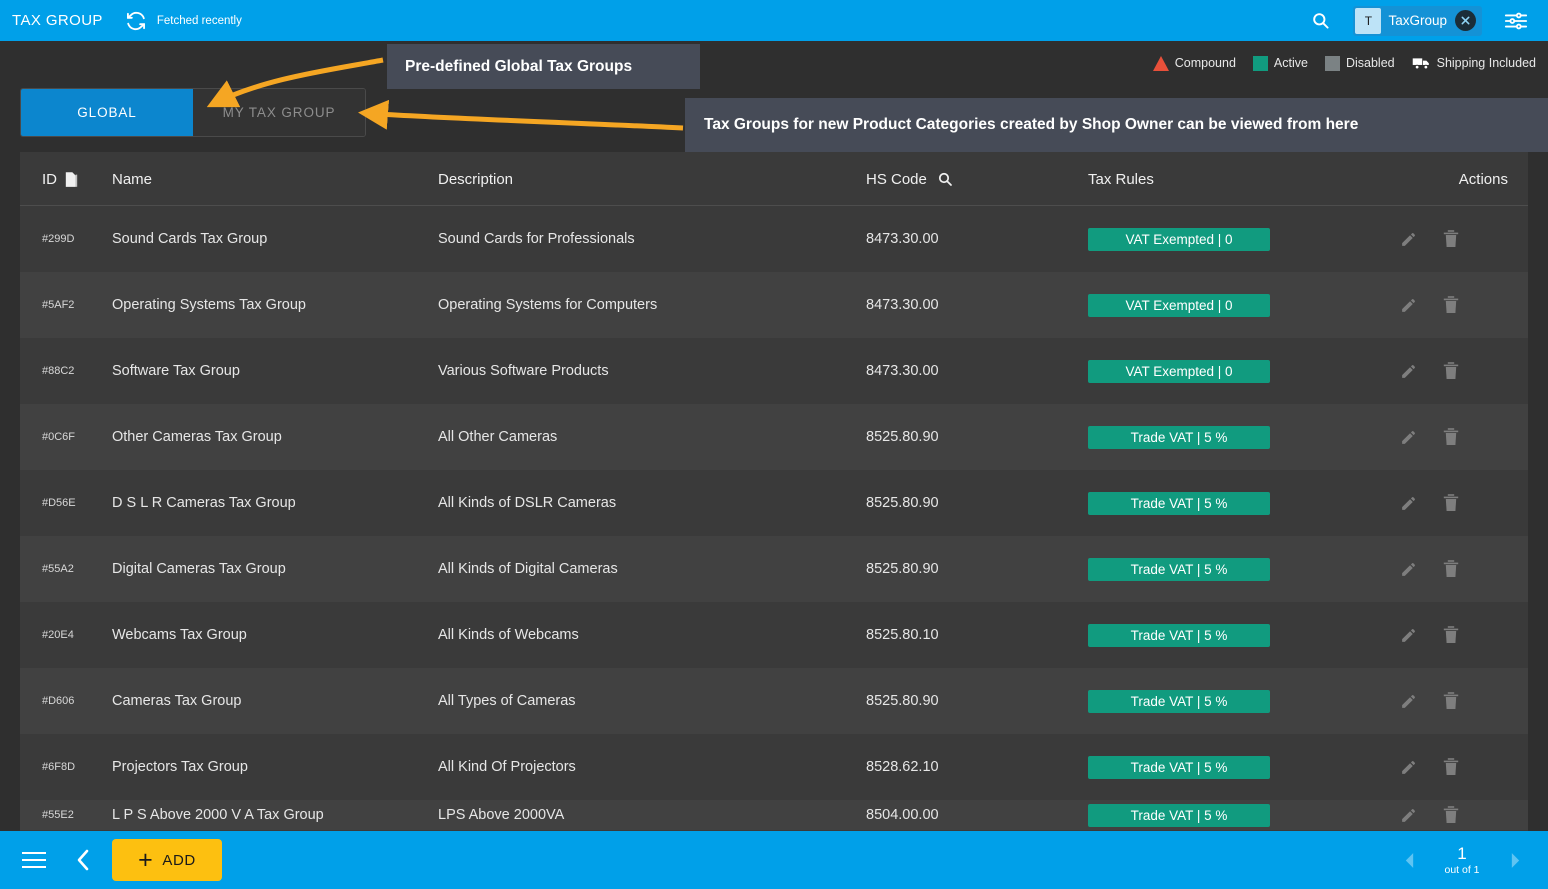  Describe the element at coordinates (1474, 63) in the screenshot. I see `legend-item-shipping-included: Shipping Included` at that location.